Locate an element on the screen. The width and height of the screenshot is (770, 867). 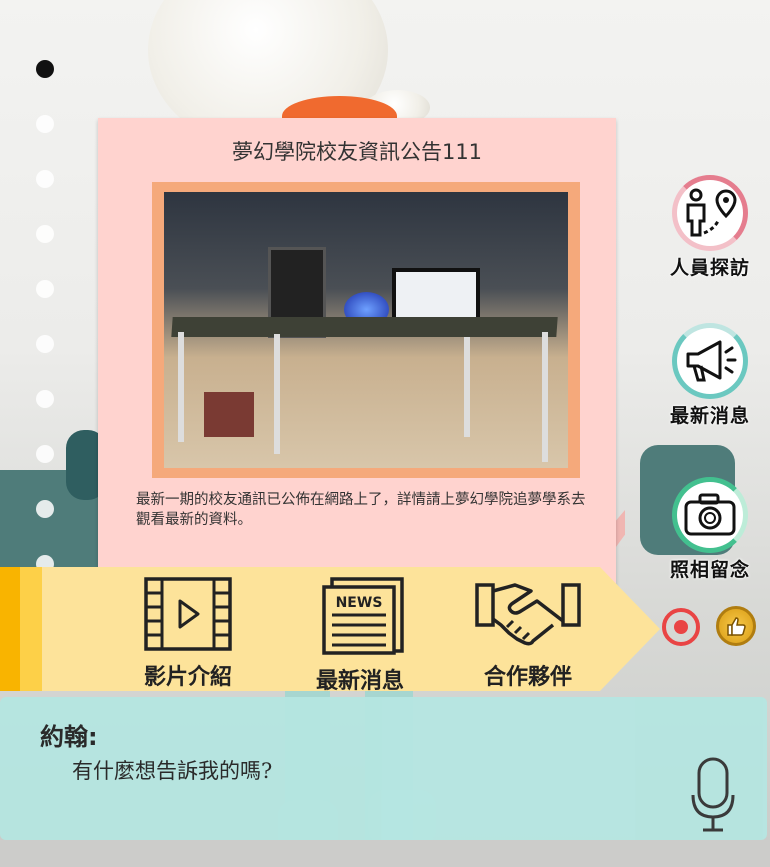
thumbs-up-icon is located at coordinates (736, 626).